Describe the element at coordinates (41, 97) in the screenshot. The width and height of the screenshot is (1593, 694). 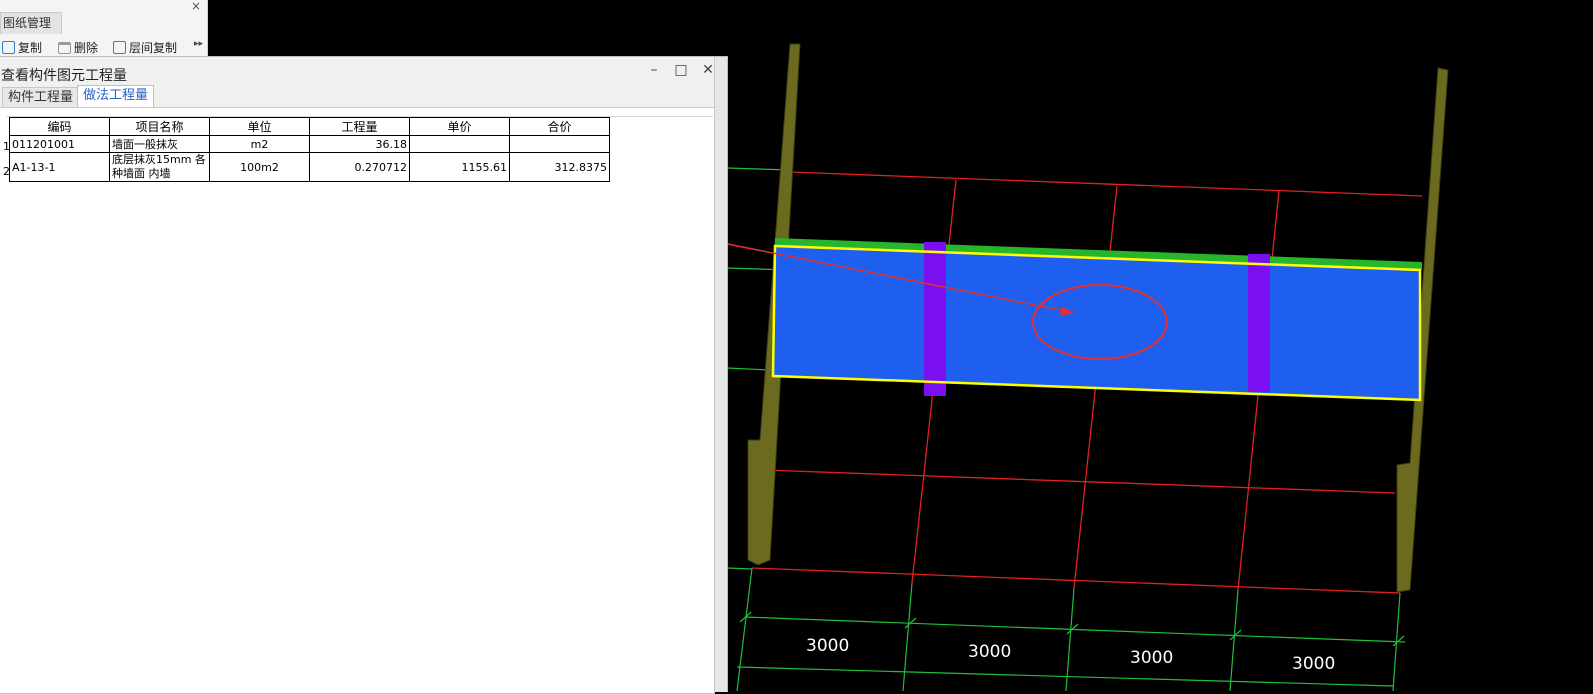
I see `tab-component-quantity: 构件工程量` at that location.